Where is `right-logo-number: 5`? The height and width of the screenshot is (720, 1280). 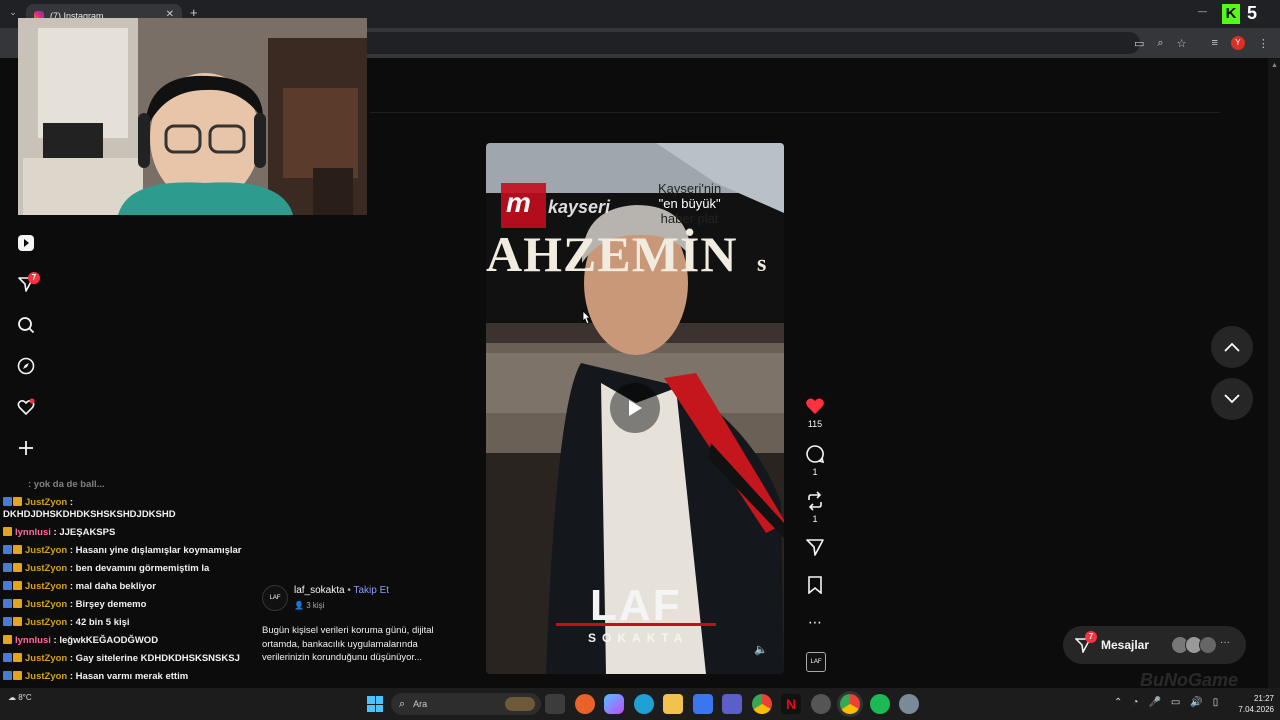
right-logo-number: 5 is located at coordinates (1252, 13).